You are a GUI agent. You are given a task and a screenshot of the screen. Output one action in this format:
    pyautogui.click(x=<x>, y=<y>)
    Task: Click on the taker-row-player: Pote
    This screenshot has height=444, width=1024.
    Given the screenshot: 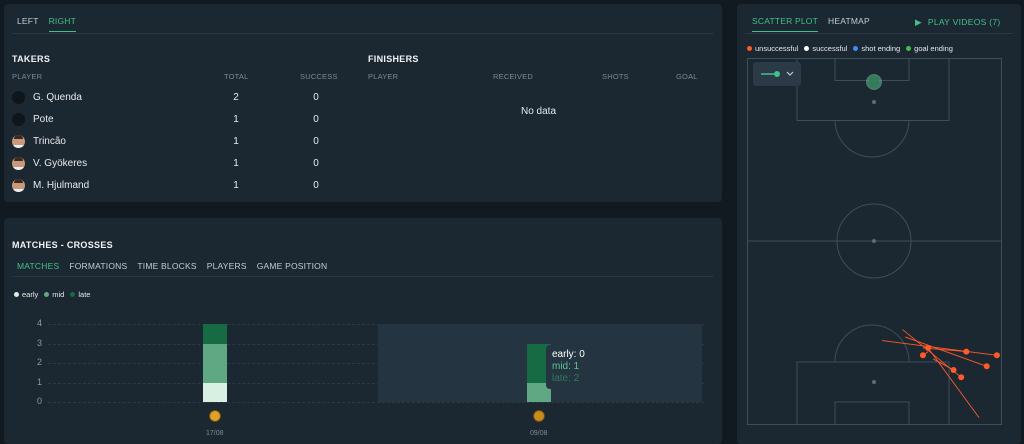 What is the action you would take?
    pyautogui.click(x=33, y=119)
    